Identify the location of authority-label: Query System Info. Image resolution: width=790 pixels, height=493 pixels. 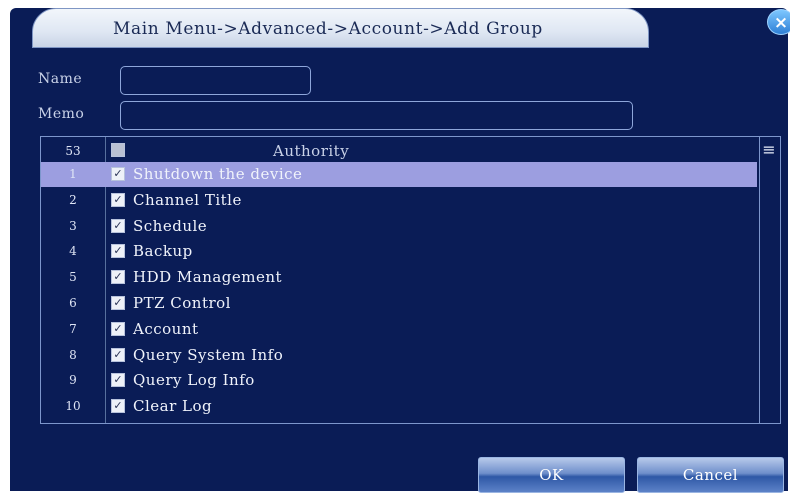
(208, 354).